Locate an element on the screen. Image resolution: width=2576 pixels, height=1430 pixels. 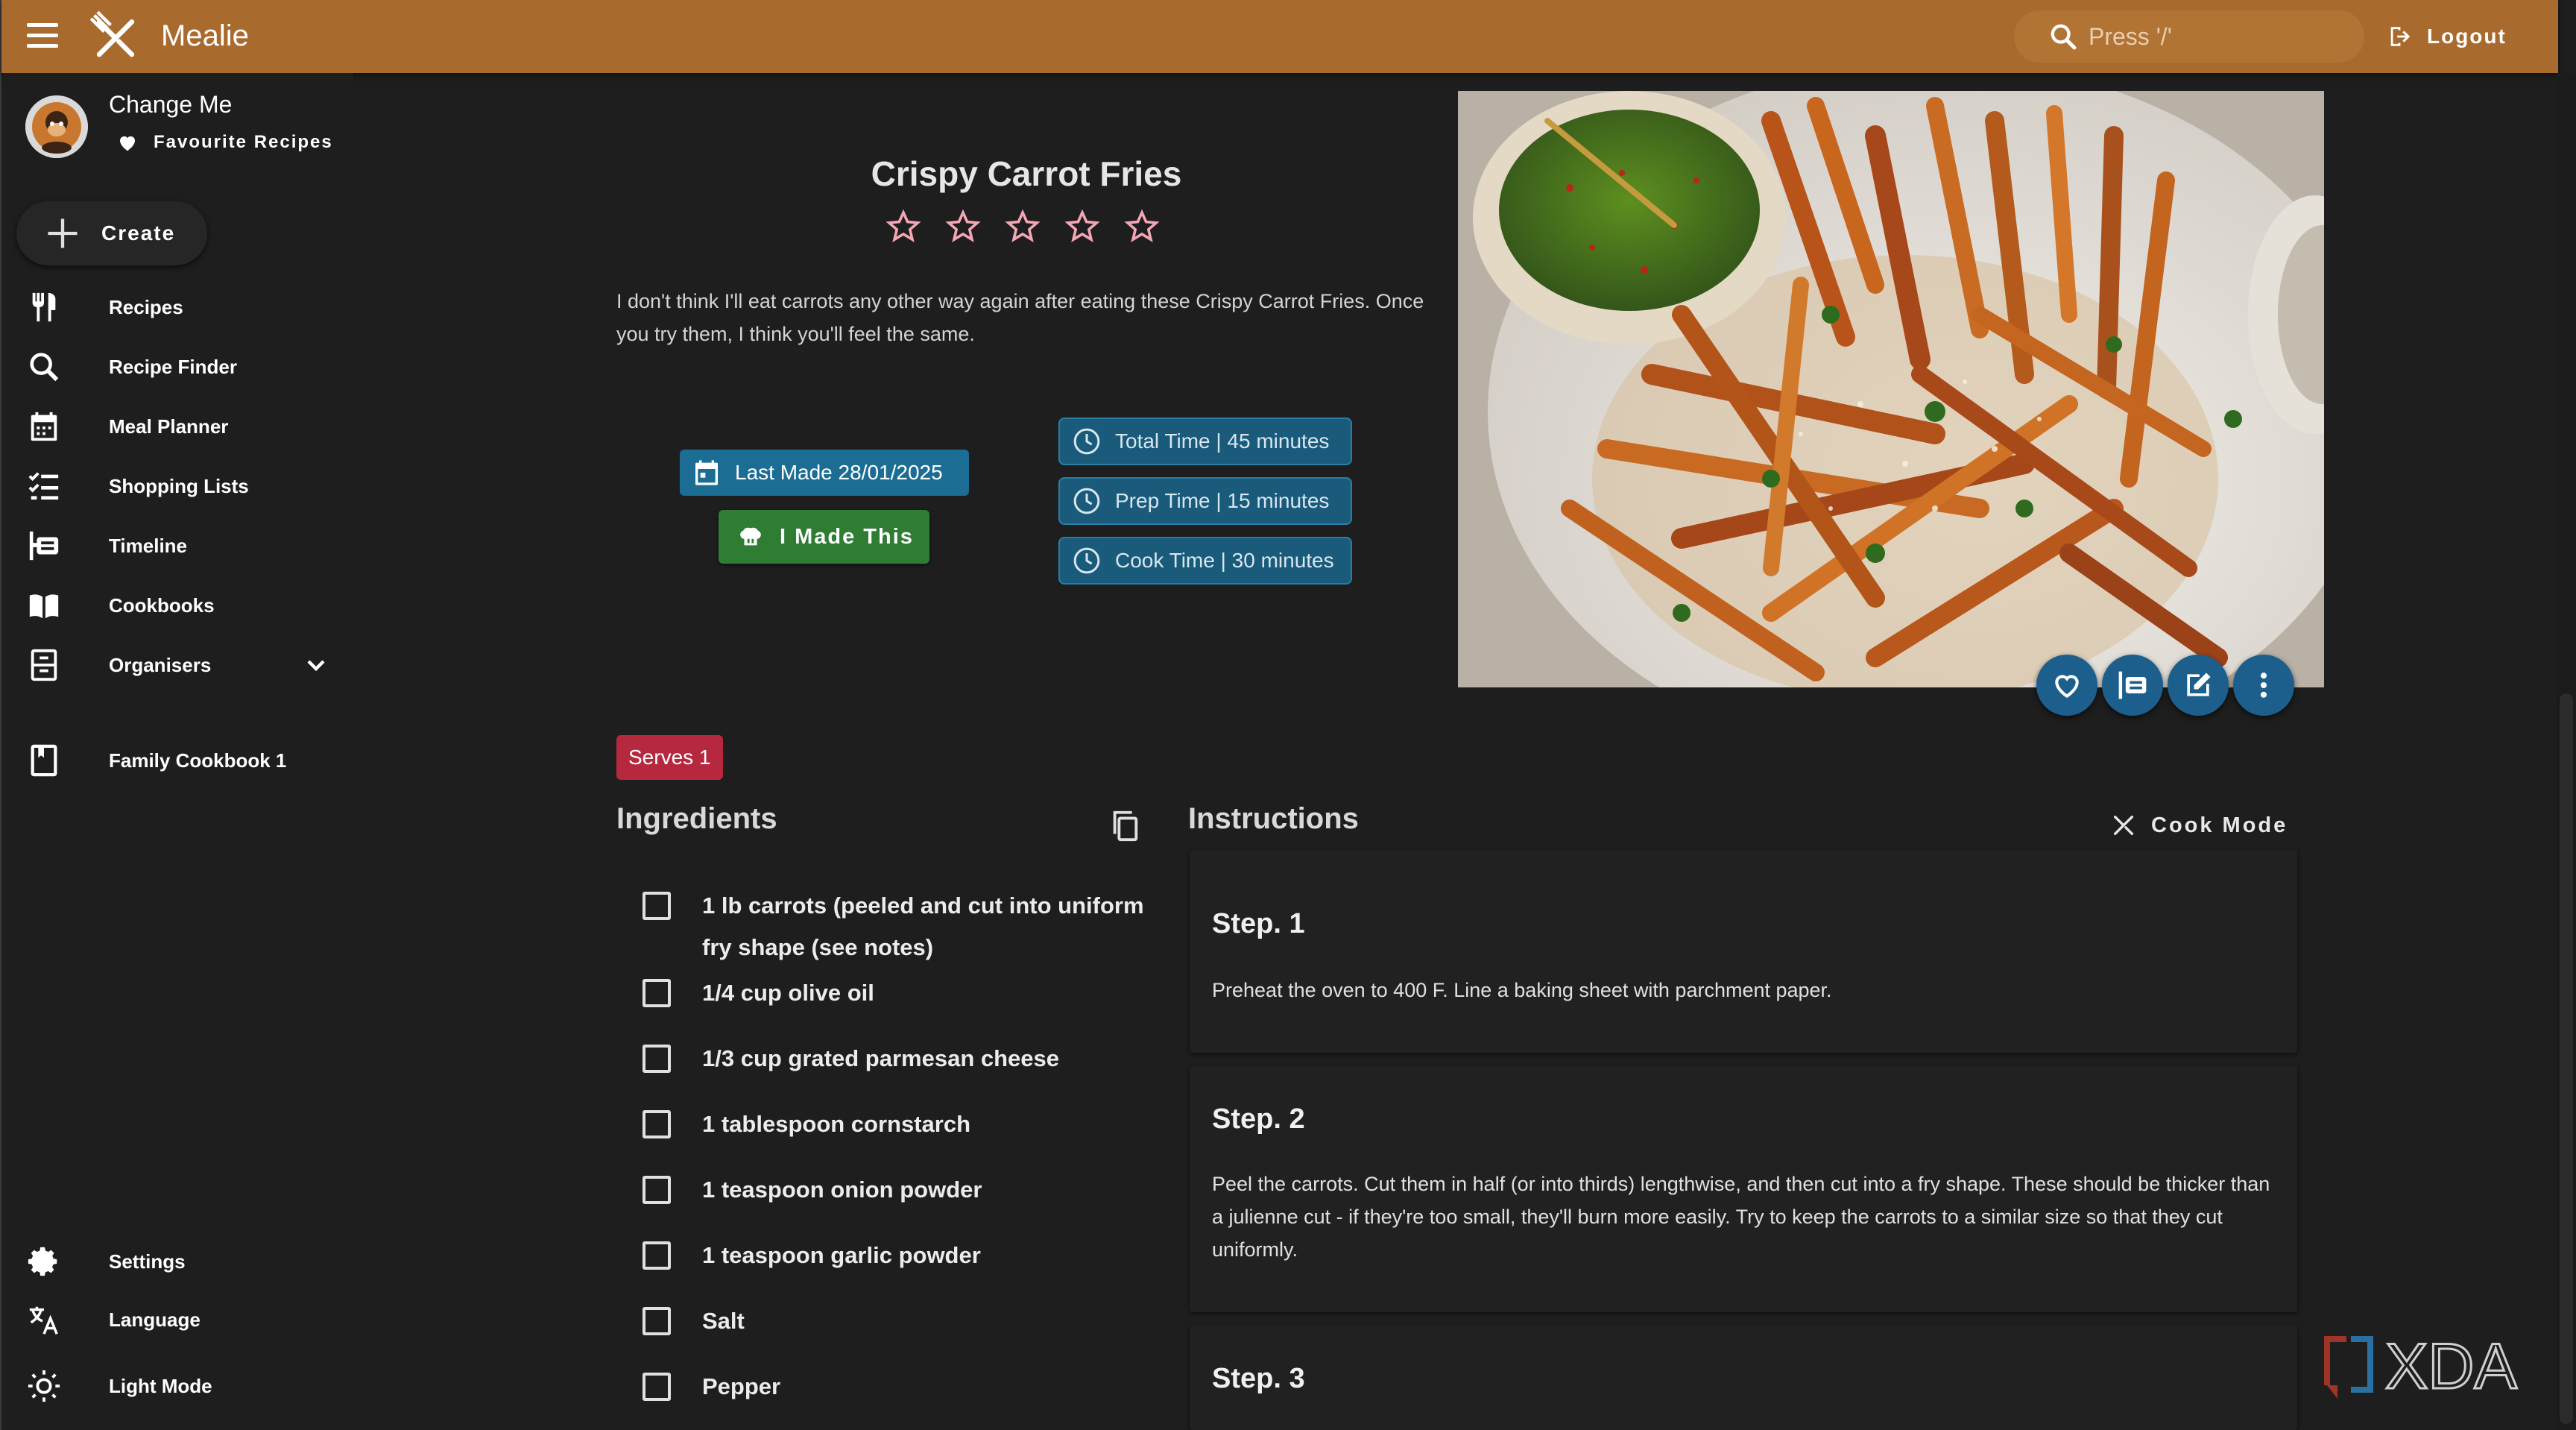
favourite-button is located at coordinates (2066, 685).